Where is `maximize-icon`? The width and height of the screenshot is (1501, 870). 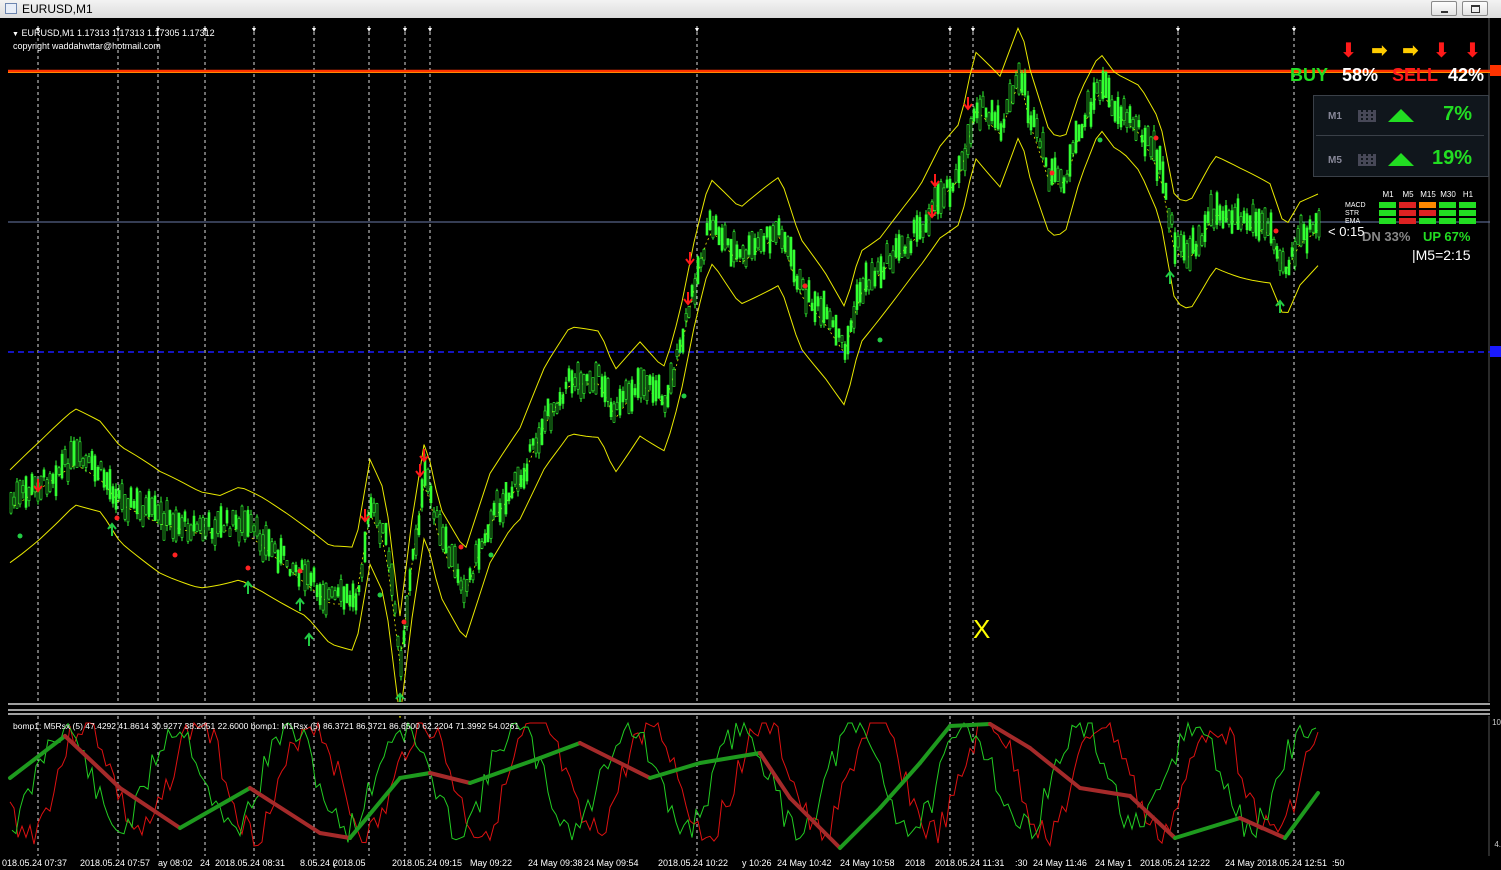 maximize-icon is located at coordinates (1475, 9).